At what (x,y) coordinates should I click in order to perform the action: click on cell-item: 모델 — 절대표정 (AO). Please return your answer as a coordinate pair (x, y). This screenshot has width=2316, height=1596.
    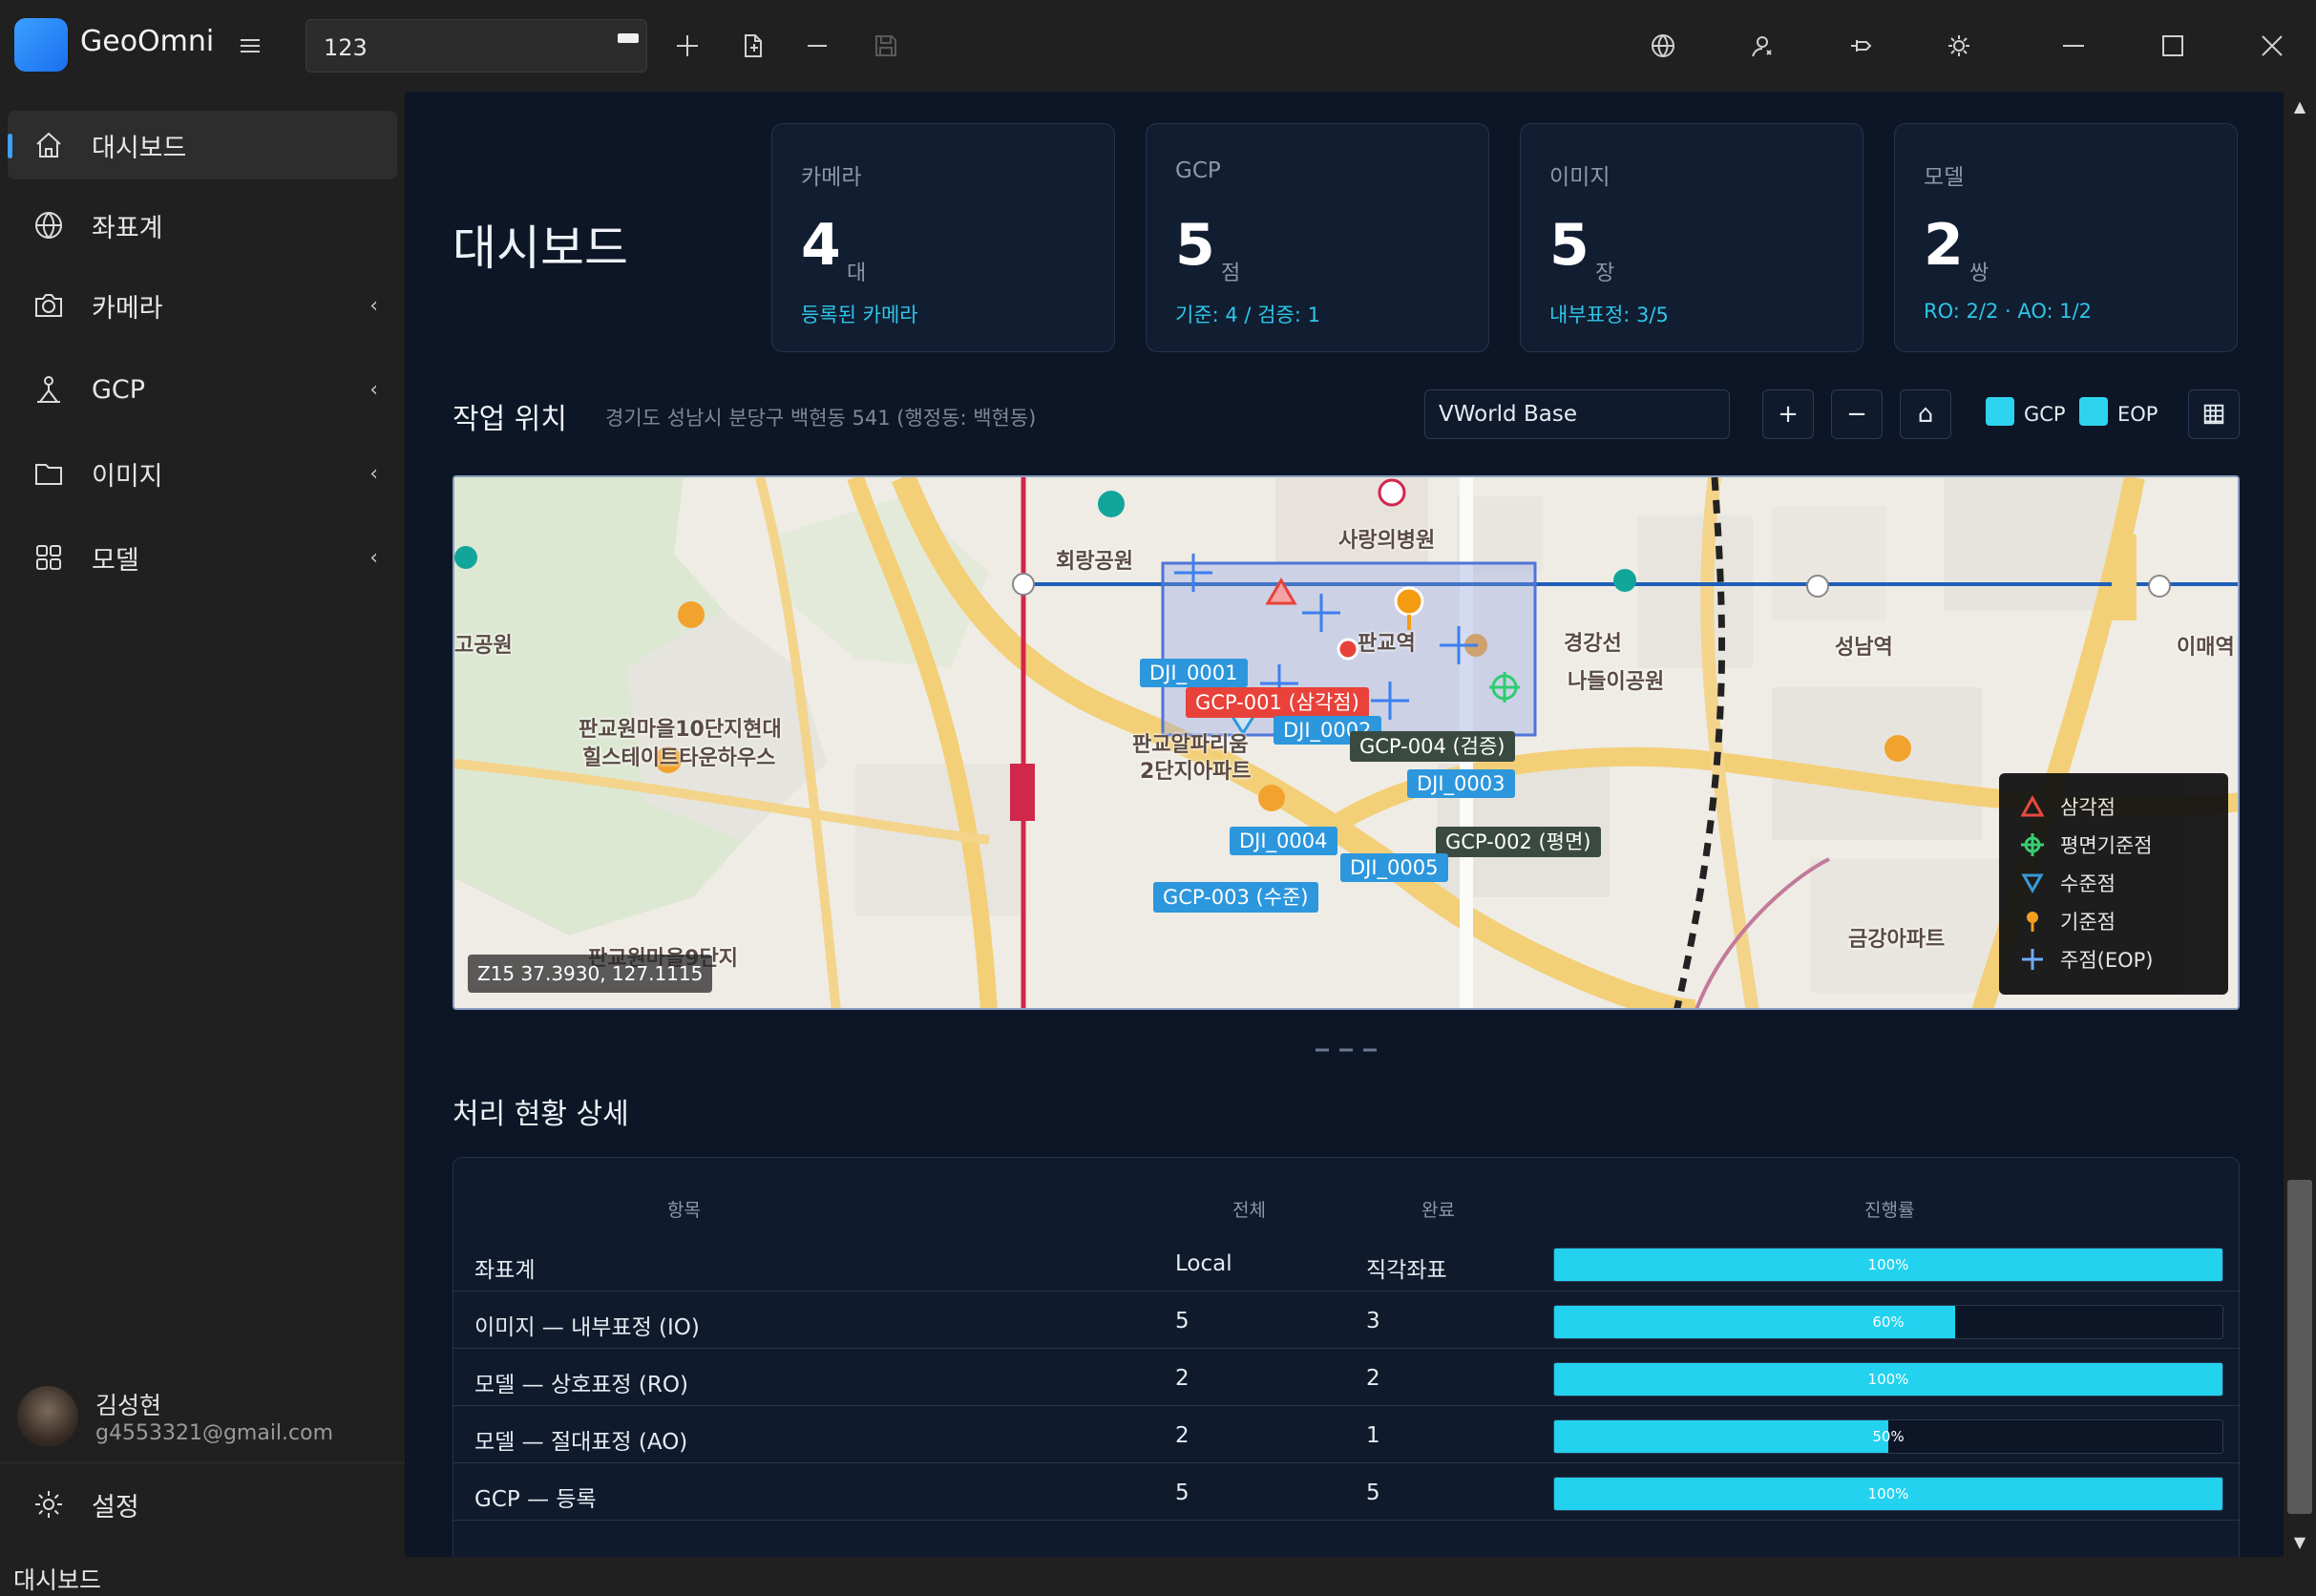
    Looking at the image, I should click on (581, 1443).